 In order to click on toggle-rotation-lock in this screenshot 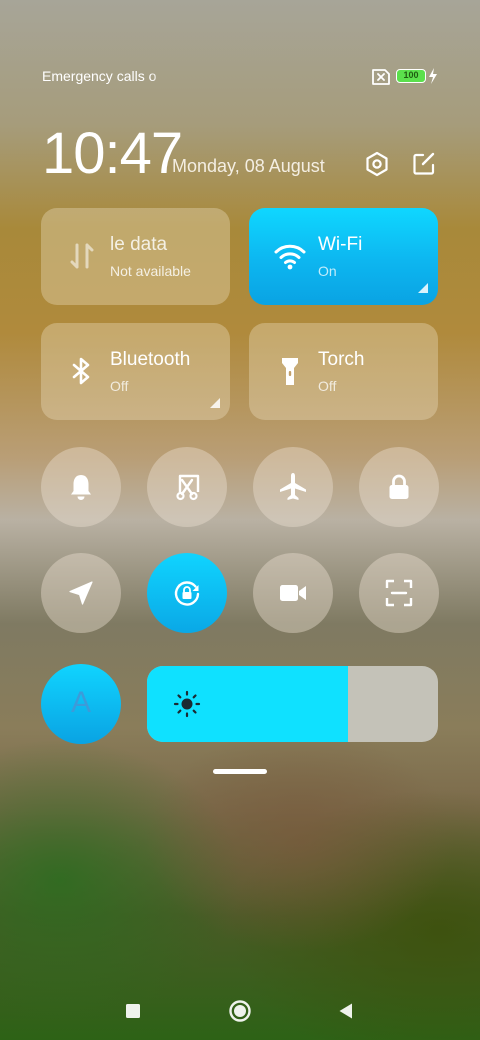, I will do `click(187, 593)`.